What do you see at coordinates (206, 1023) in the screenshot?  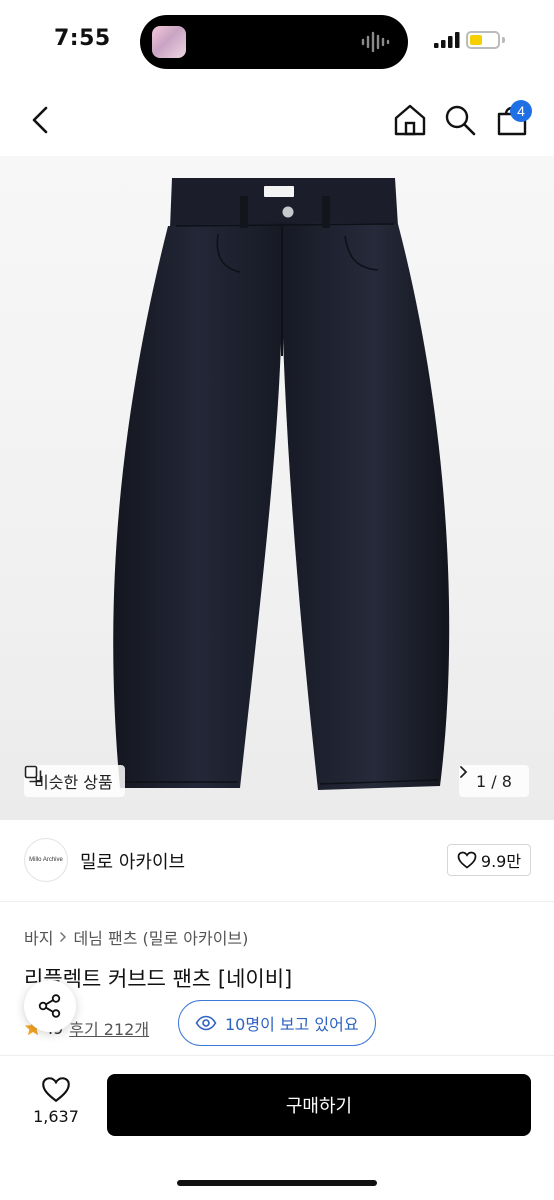 I see `eye-icon` at bounding box center [206, 1023].